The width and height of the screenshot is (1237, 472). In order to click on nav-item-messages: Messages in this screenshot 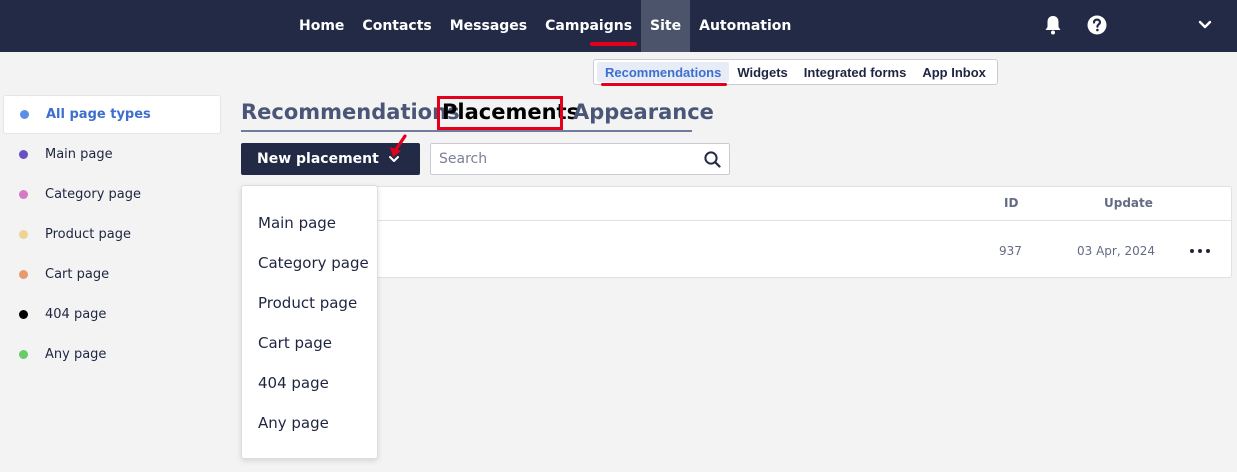, I will do `click(488, 26)`.